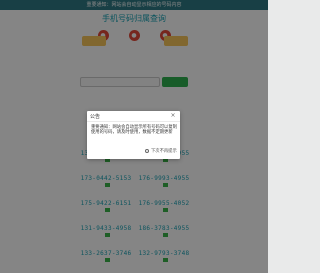  Describe the element at coordinates (95, 117) in the screenshot. I see `dialog-title: 公告` at that location.